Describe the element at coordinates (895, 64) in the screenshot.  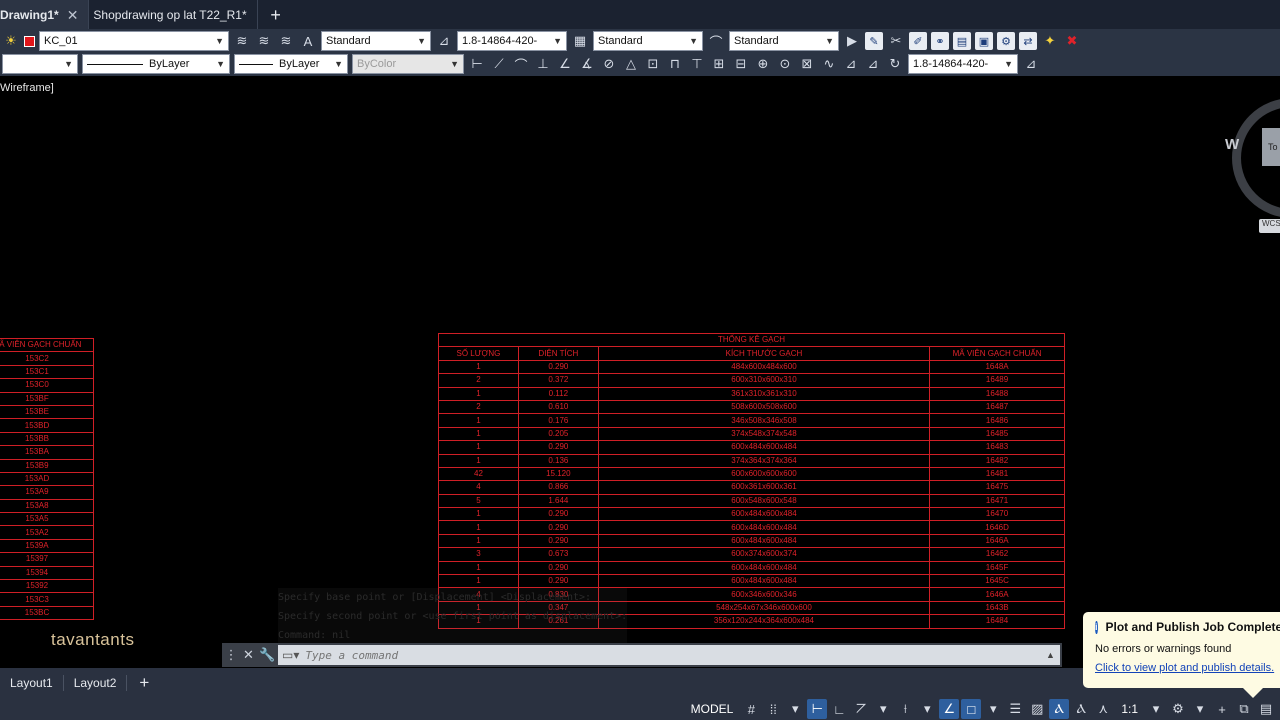
I see `dim-update-icon: ↻` at that location.